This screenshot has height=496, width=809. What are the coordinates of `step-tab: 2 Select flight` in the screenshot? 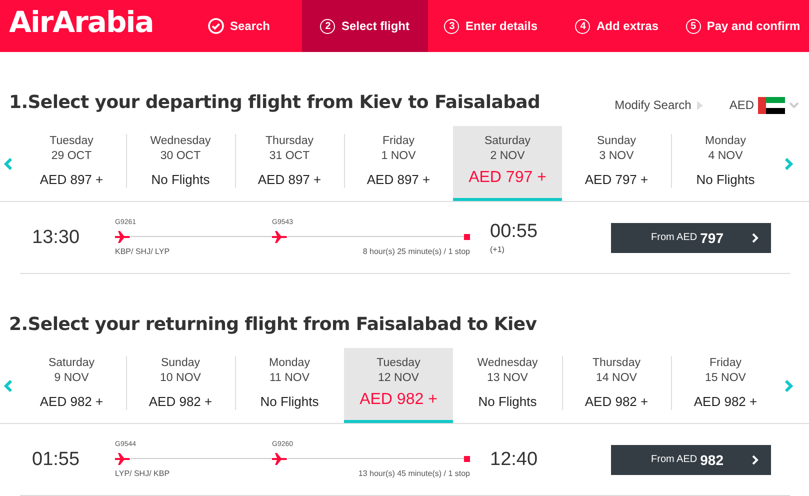 It's located at (365, 26).